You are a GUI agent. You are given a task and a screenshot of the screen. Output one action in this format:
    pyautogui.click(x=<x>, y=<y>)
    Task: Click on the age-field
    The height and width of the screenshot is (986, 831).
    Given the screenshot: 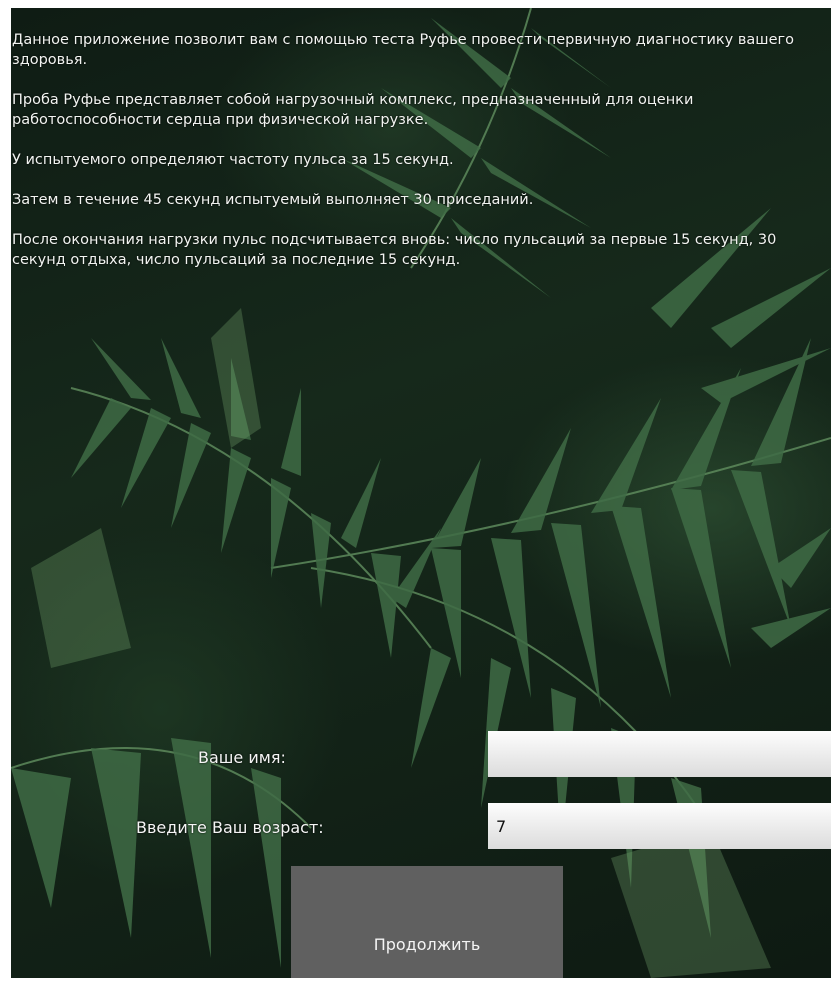 What is the action you would take?
    pyautogui.click(x=659, y=826)
    